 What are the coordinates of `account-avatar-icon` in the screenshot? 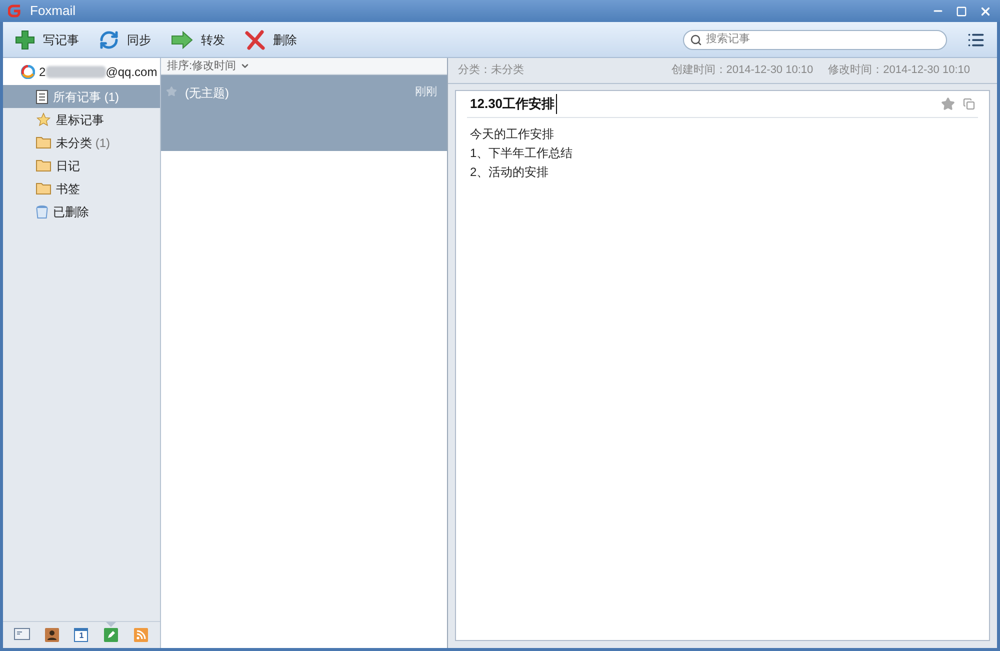 It's located at (28, 71).